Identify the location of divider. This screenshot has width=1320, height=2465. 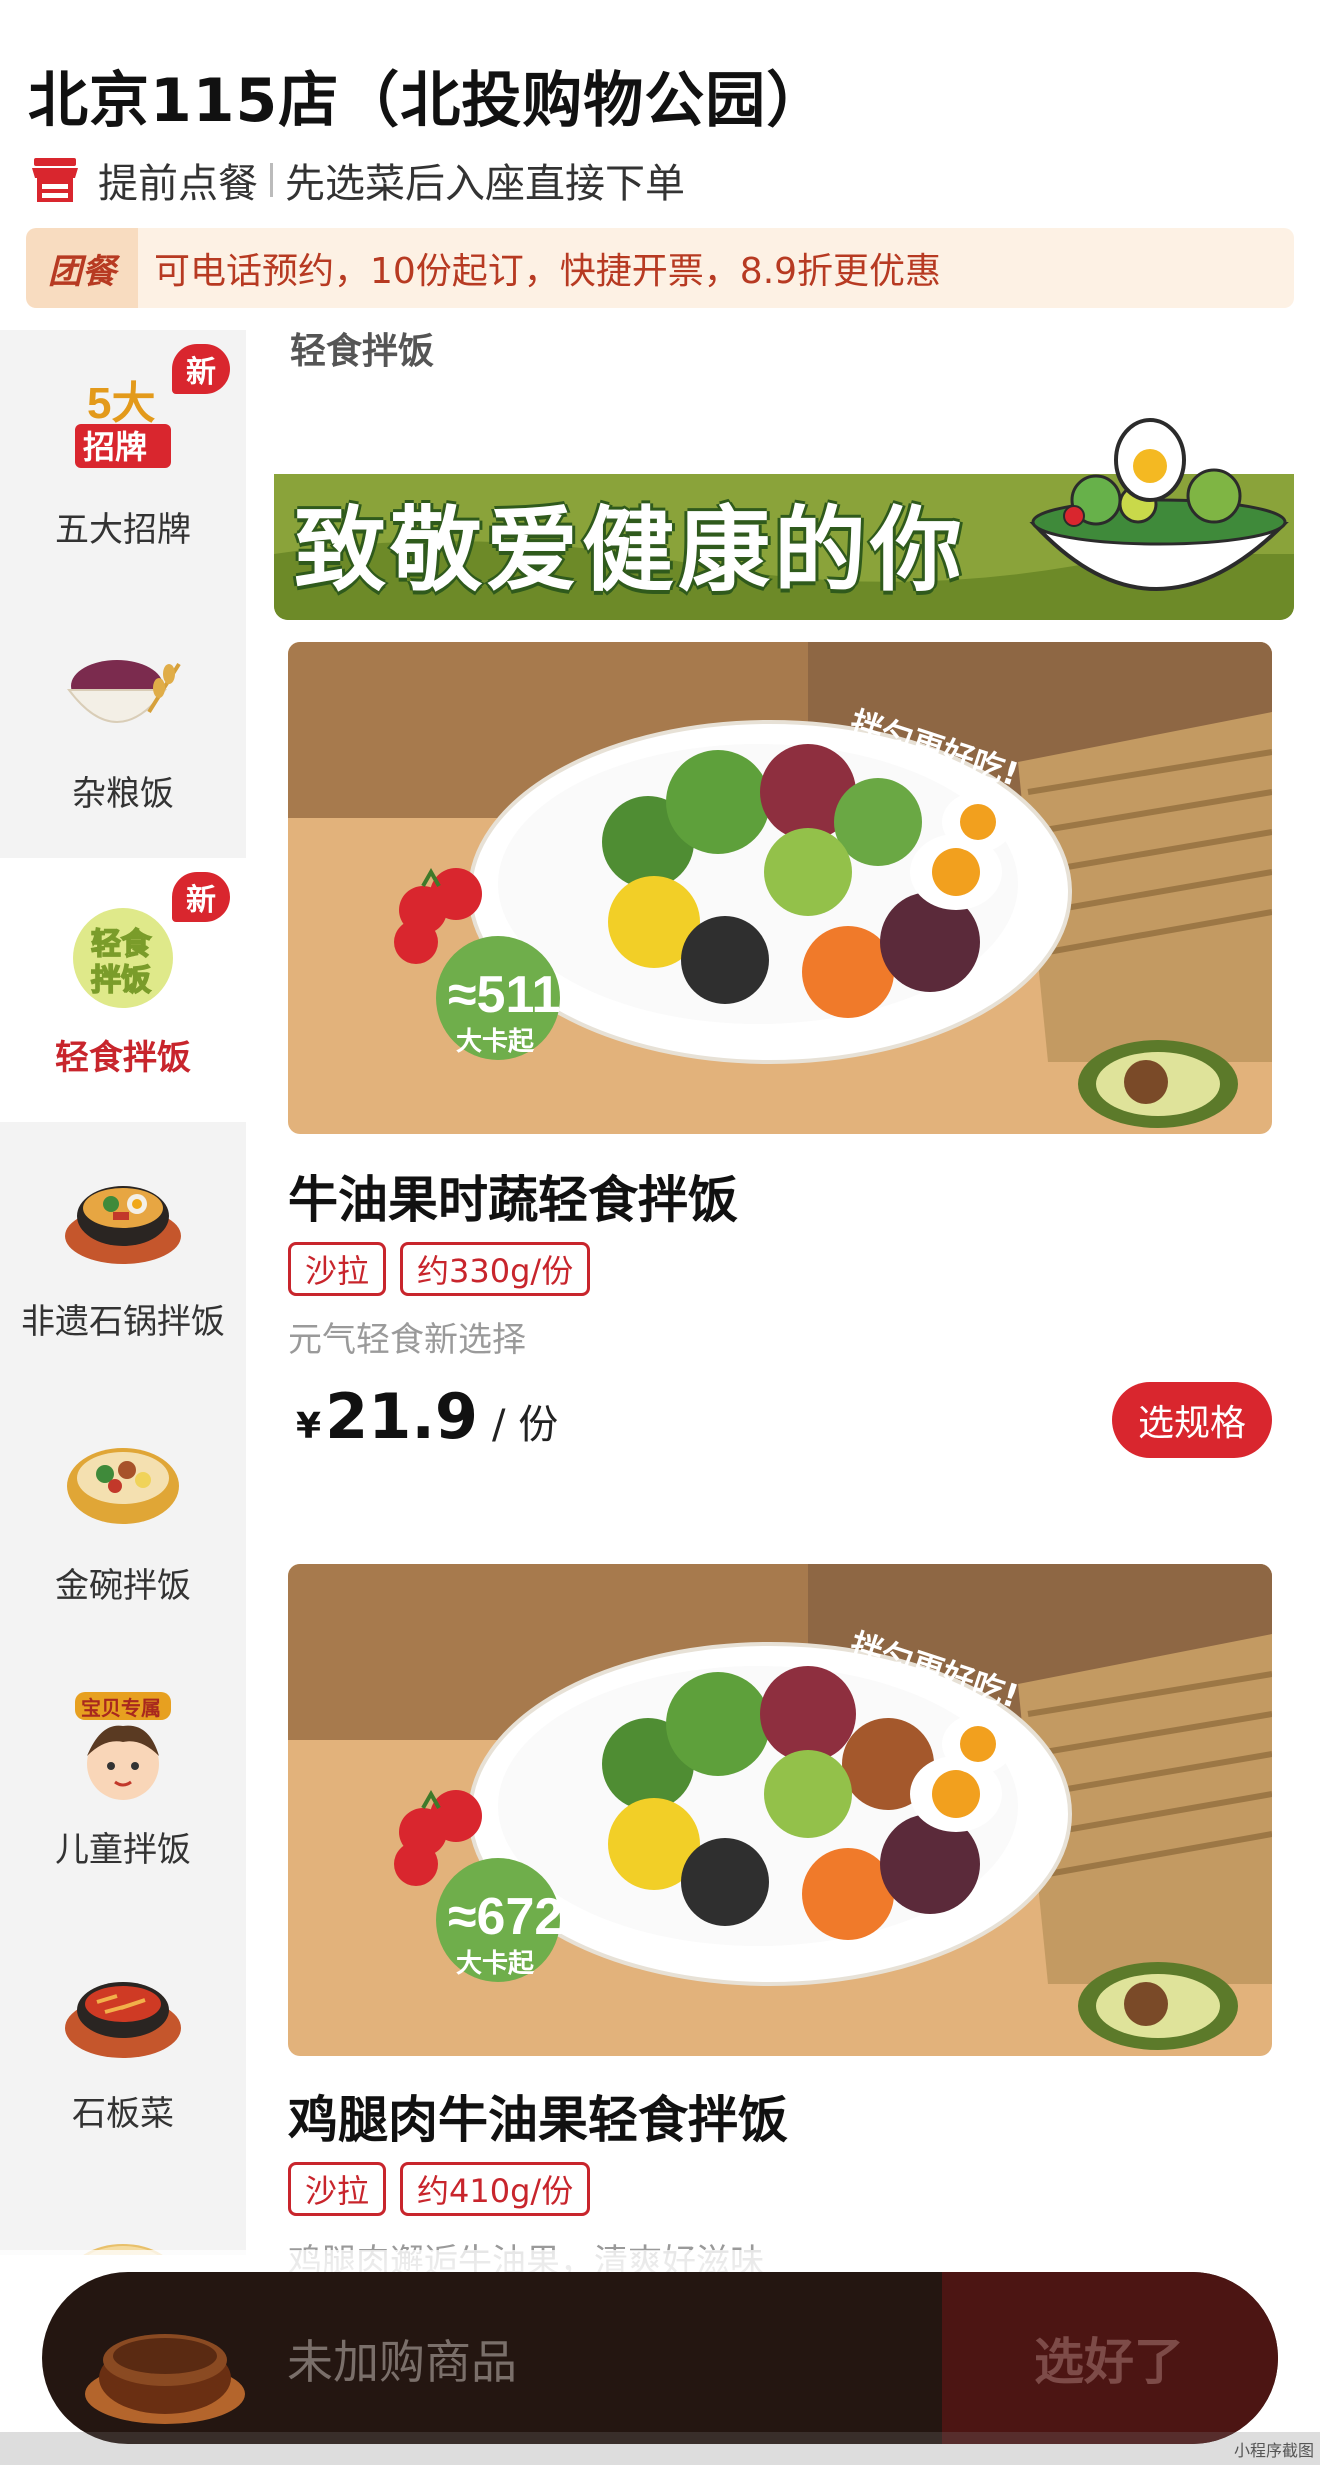
(271, 180).